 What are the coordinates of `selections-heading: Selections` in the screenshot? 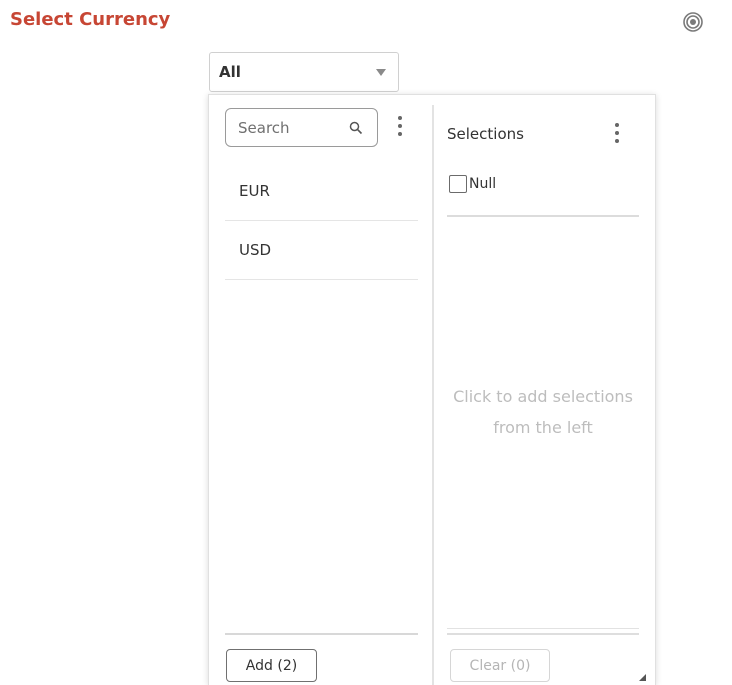 It's located at (485, 134).